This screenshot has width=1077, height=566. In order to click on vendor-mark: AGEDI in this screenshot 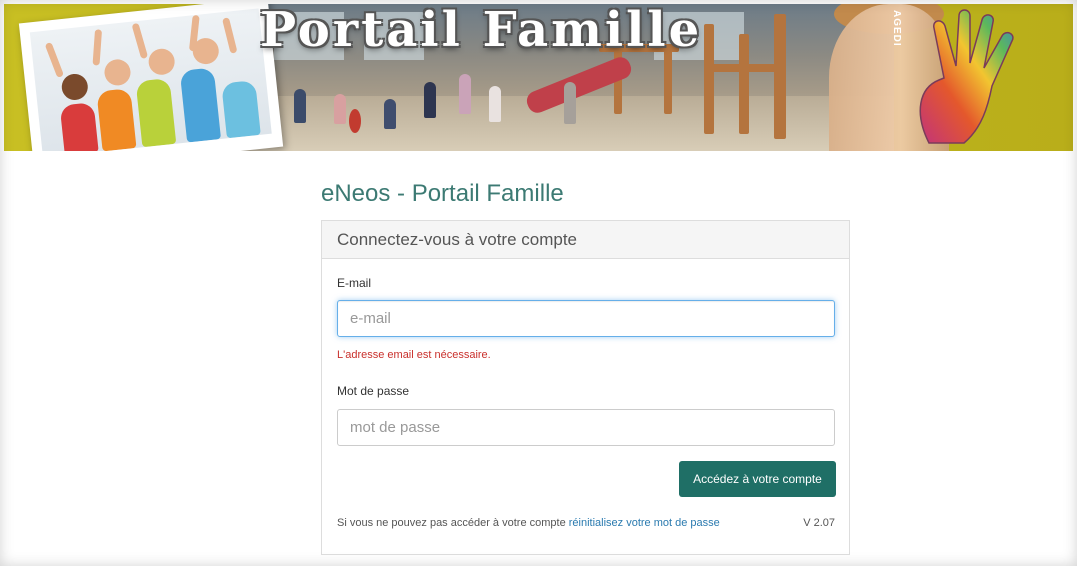, I will do `click(896, 28)`.